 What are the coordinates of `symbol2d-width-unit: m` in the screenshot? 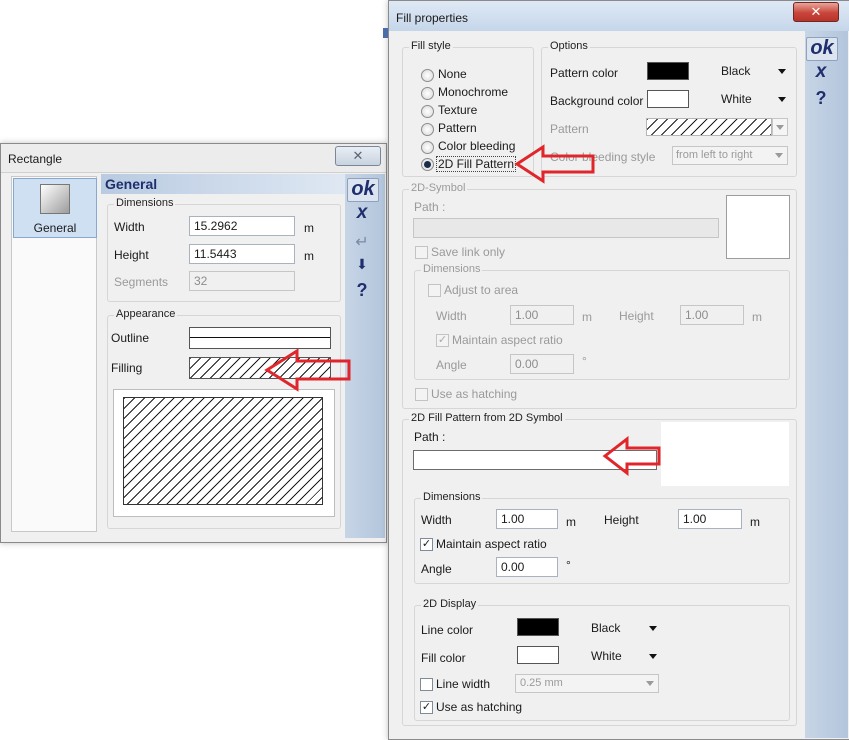 It's located at (587, 317).